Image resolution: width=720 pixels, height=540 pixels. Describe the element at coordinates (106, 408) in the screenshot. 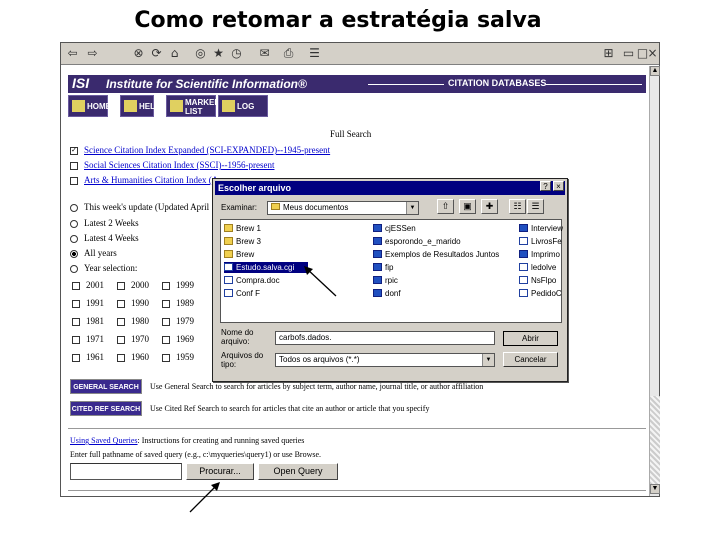

I see `cited-ref-search-button: CITED REF SEARCH` at that location.